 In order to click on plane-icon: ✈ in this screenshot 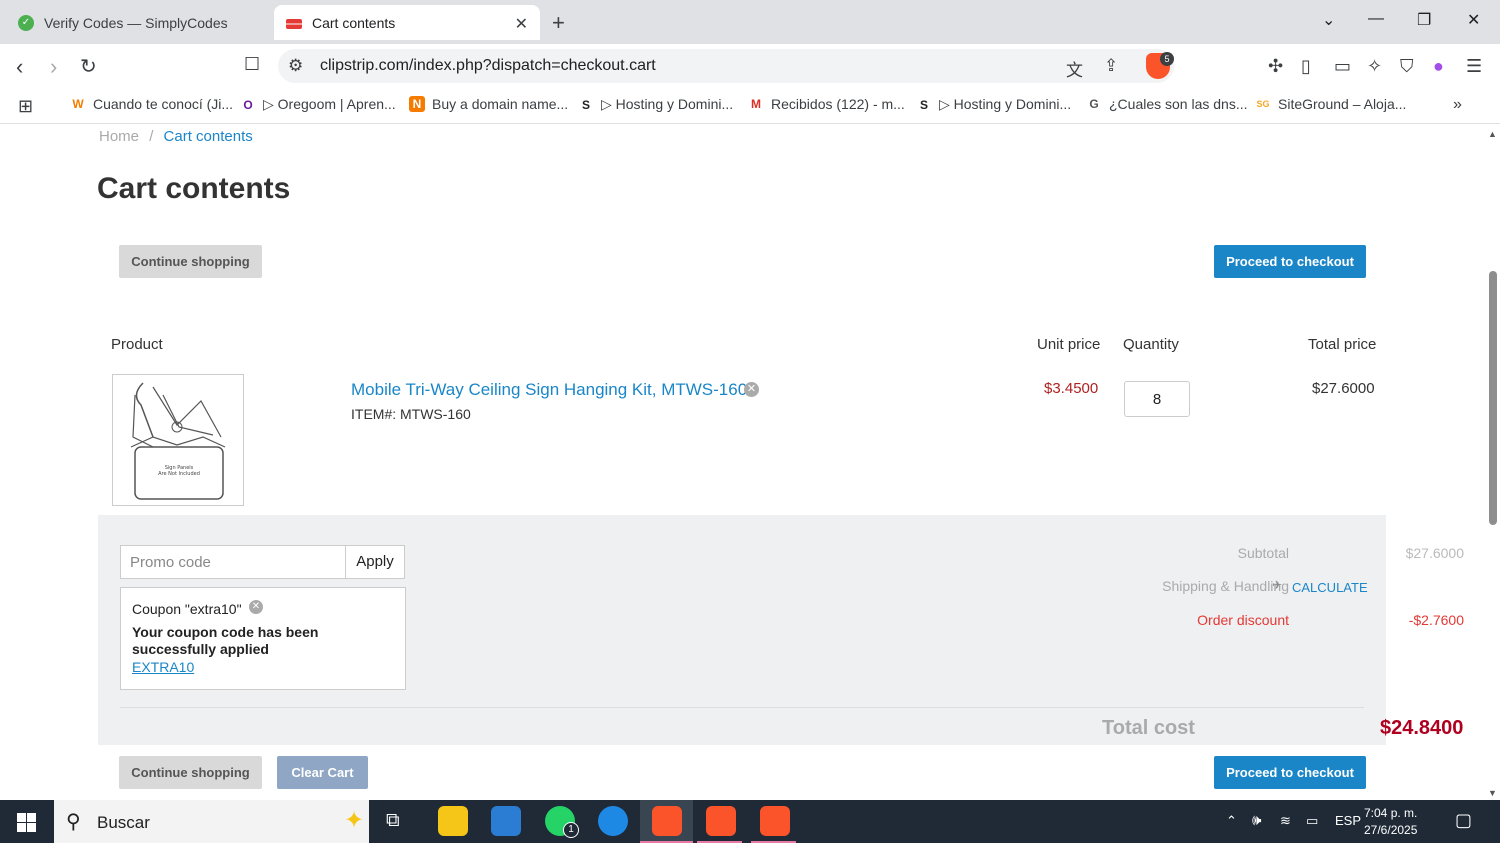, I will do `click(1277, 585)`.